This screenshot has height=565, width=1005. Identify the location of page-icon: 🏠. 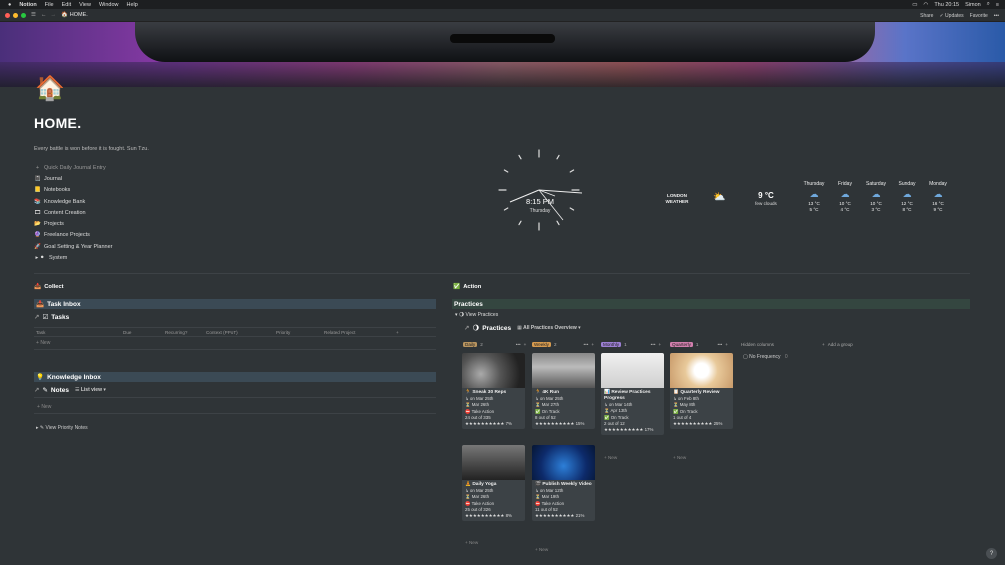
(50, 88).